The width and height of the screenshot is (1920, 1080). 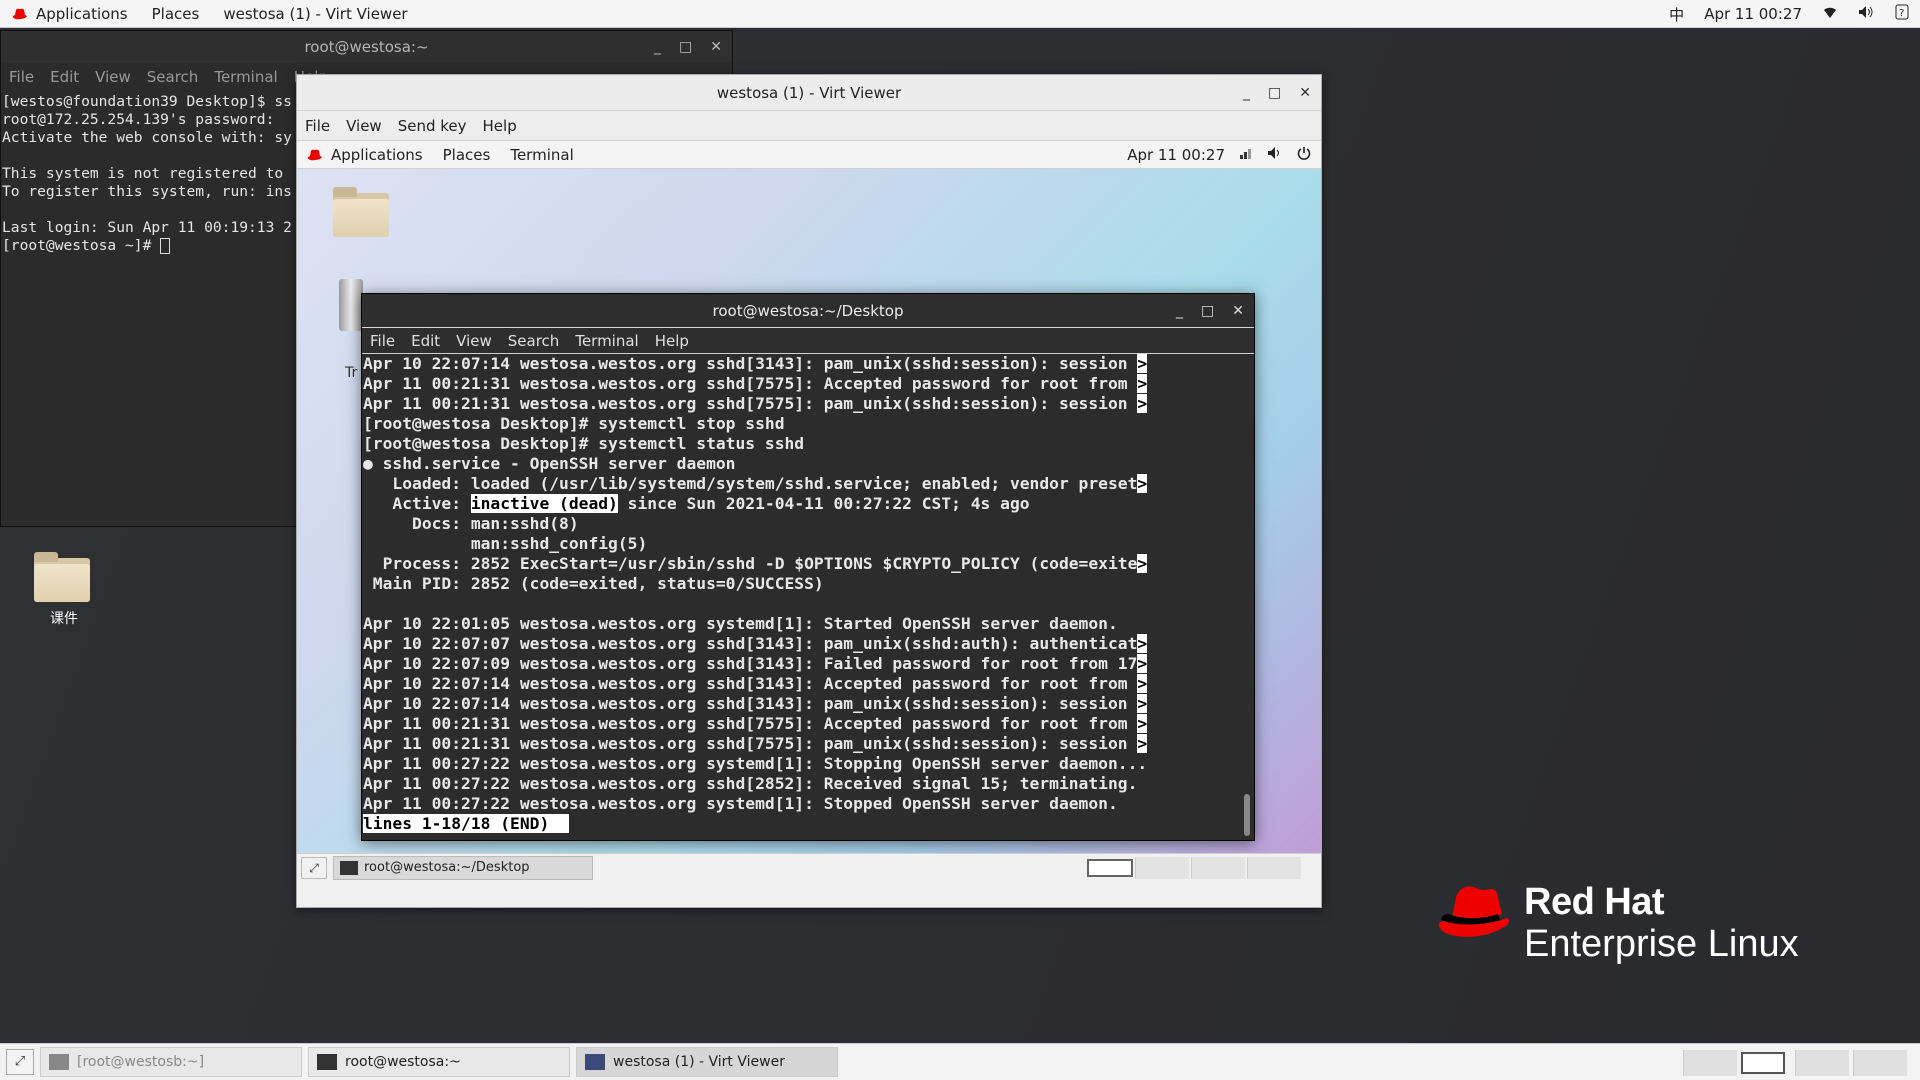 I want to click on places-menu: Places, so click(x=176, y=14).